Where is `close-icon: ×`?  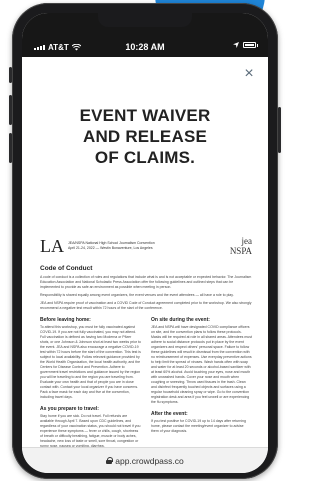
close-icon: × is located at coordinates (249, 74).